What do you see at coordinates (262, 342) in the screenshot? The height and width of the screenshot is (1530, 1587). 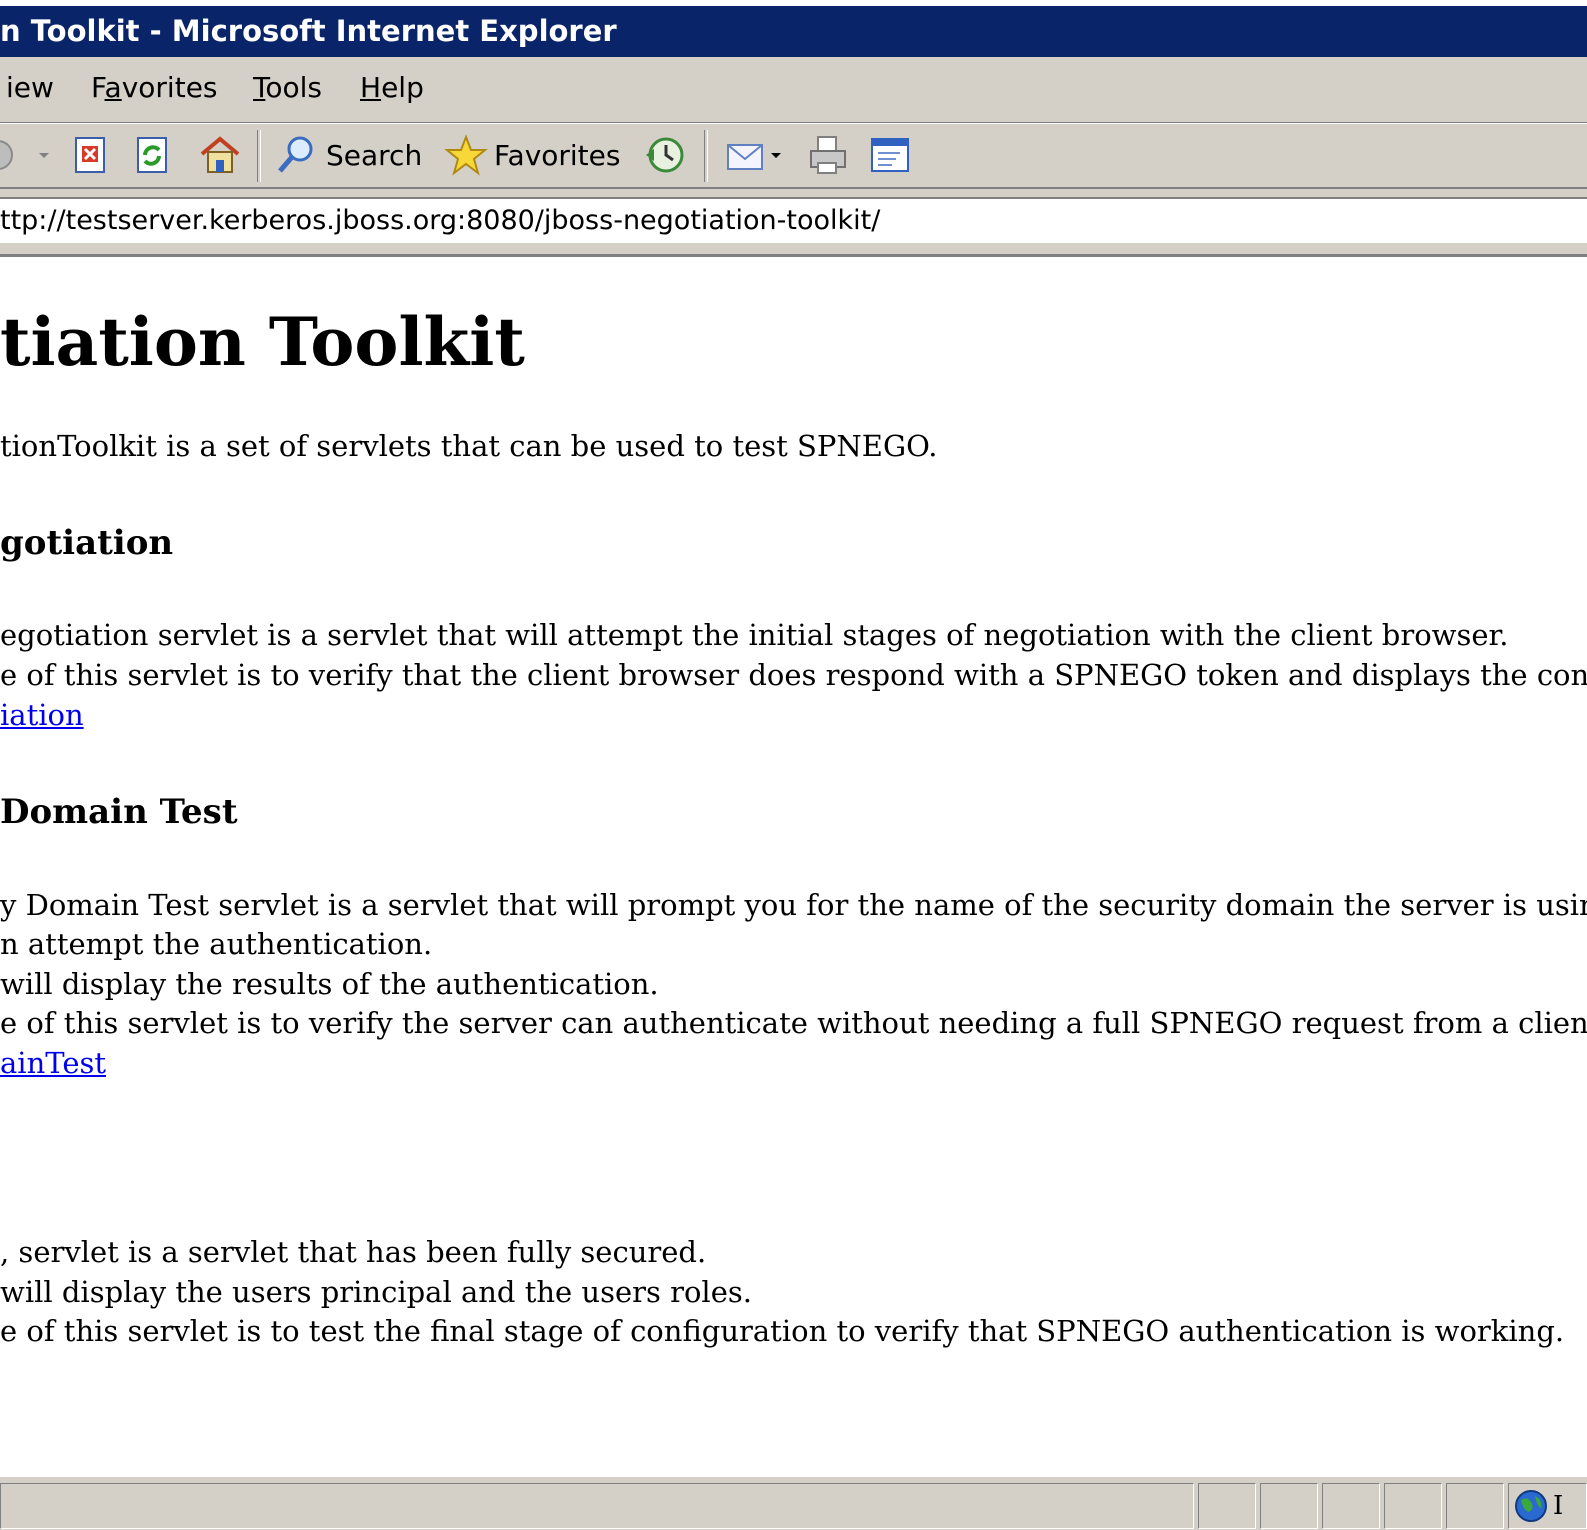 I see `page-title: tiation Toolkit` at bounding box center [262, 342].